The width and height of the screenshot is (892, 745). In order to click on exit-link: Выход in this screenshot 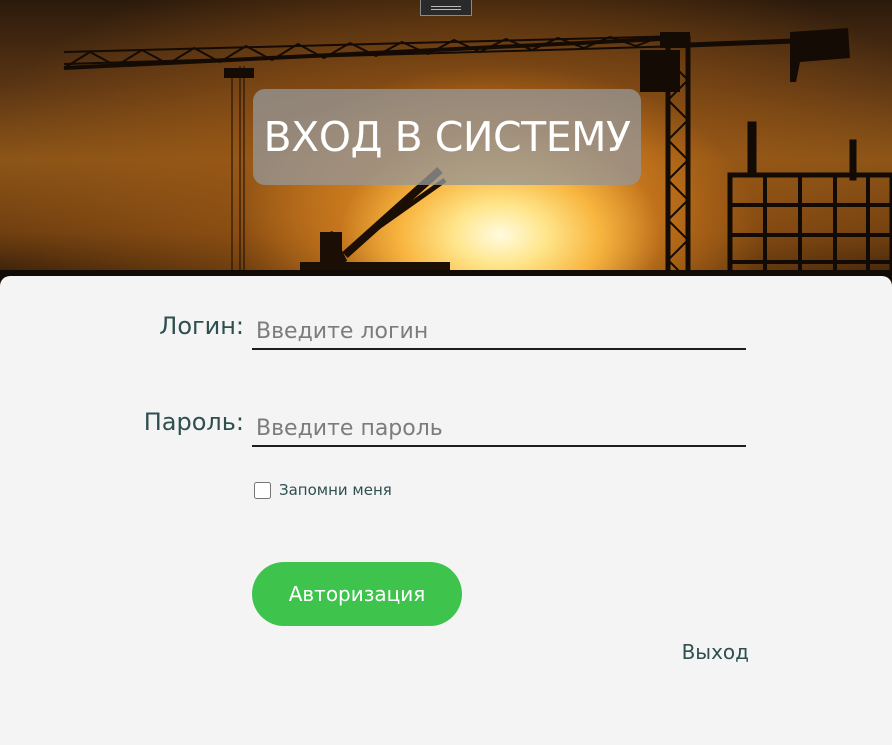, I will do `click(715, 652)`.